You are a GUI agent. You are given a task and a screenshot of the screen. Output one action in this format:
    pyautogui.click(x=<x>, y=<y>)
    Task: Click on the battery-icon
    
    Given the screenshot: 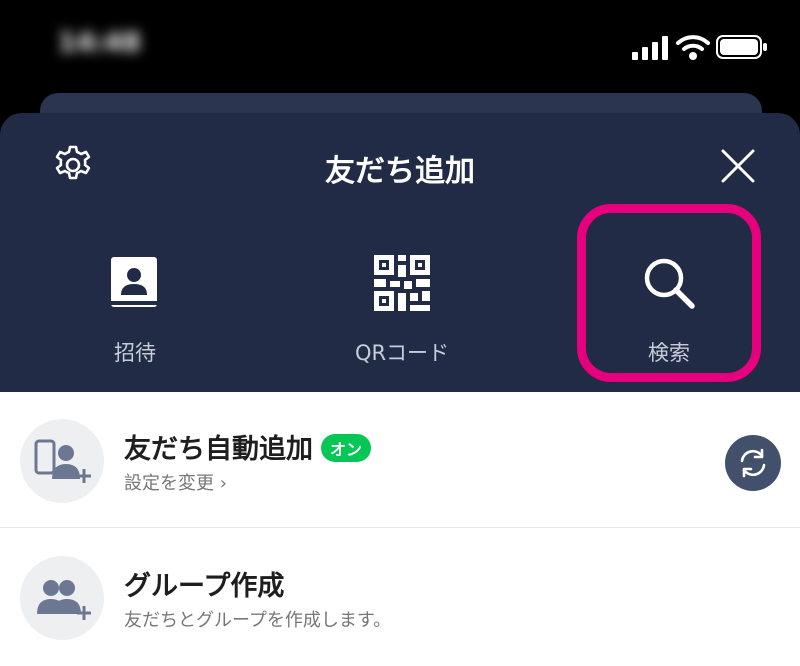 What is the action you would take?
    pyautogui.click(x=741, y=47)
    